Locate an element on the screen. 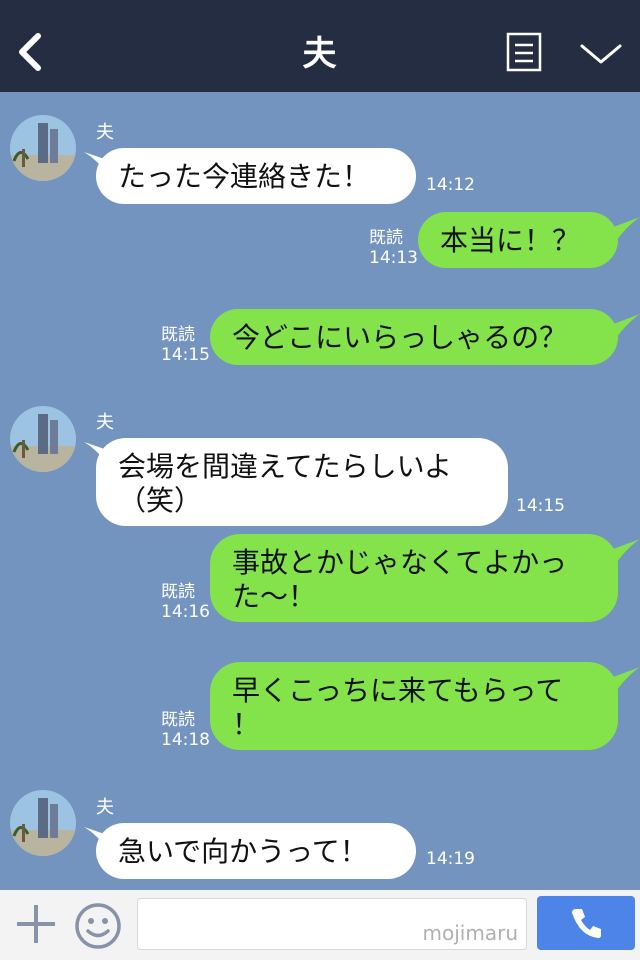  message-bubble: 急いで向かうって！ is located at coordinates (256, 851).